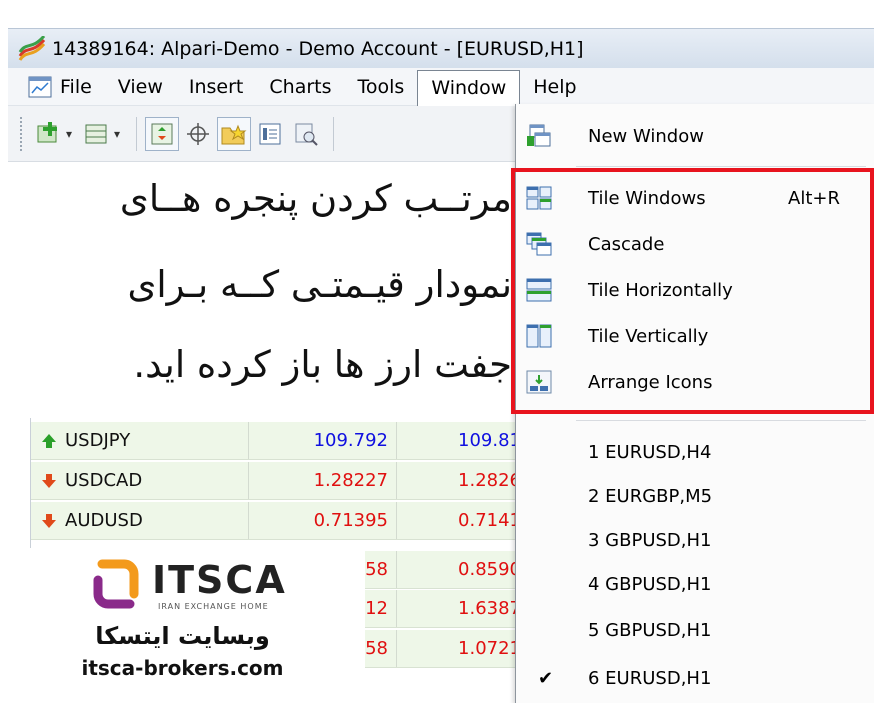 The height and width of the screenshot is (703, 874). I want to click on terminal-button, so click(270, 134).